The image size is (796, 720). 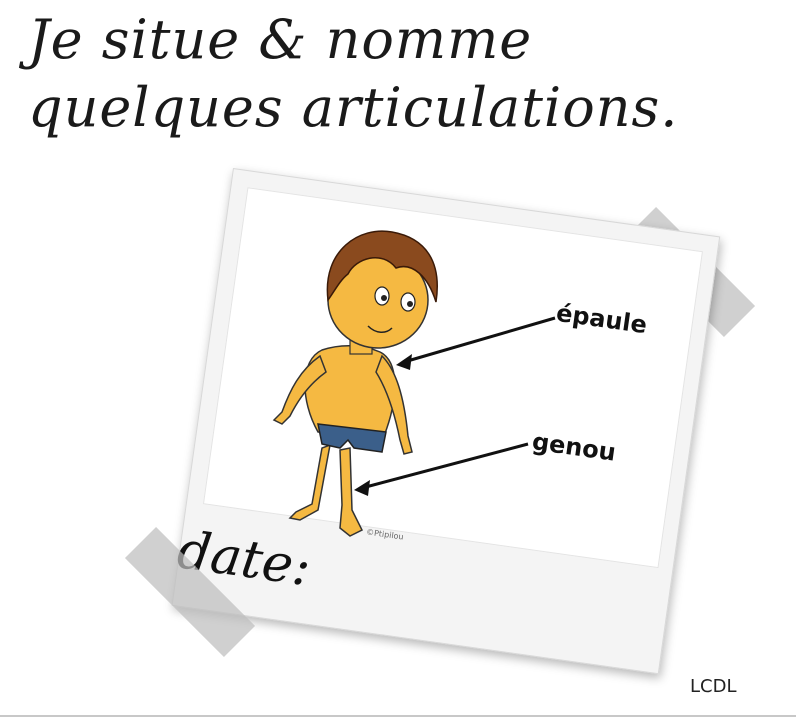 I want to click on shoulder-arrowhead, so click(x=404, y=362).